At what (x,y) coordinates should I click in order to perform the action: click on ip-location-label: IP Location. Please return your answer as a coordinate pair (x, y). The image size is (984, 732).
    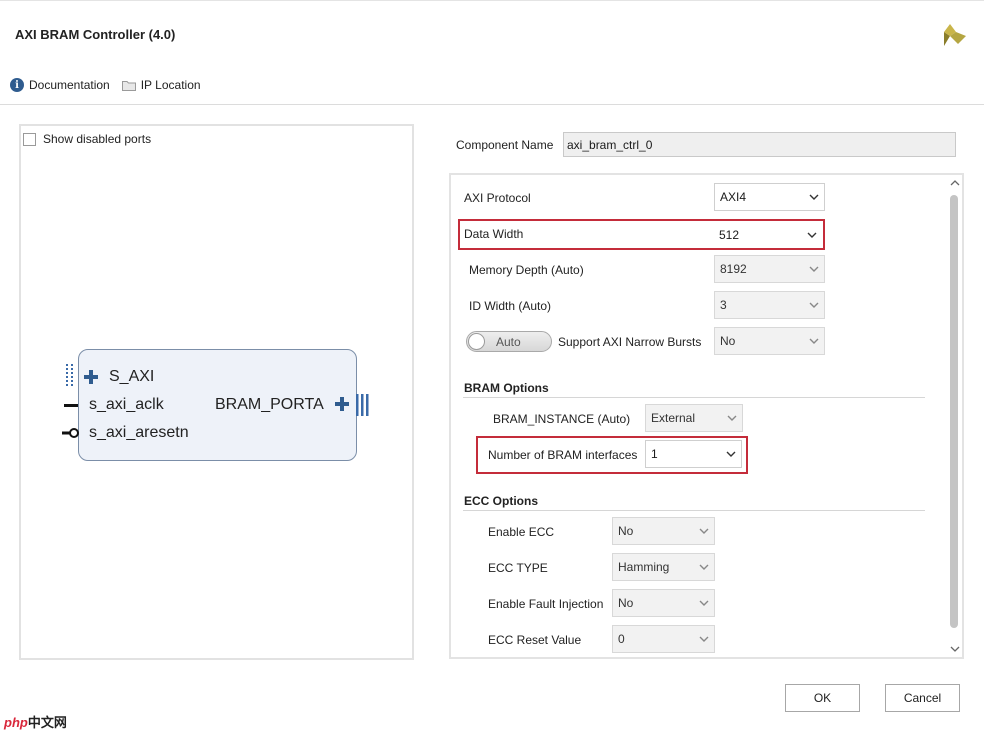
    Looking at the image, I should click on (170, 85).